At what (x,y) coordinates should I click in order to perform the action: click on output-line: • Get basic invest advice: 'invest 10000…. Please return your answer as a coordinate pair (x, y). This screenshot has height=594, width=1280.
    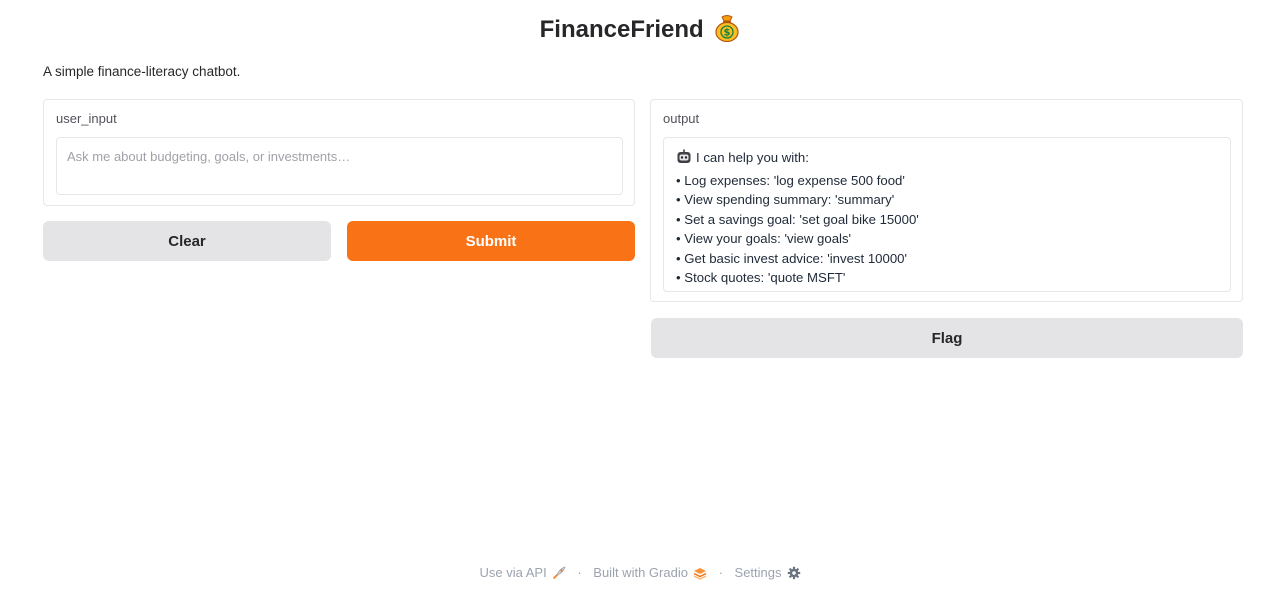
    Looking at the image, I should click on (792, 258).